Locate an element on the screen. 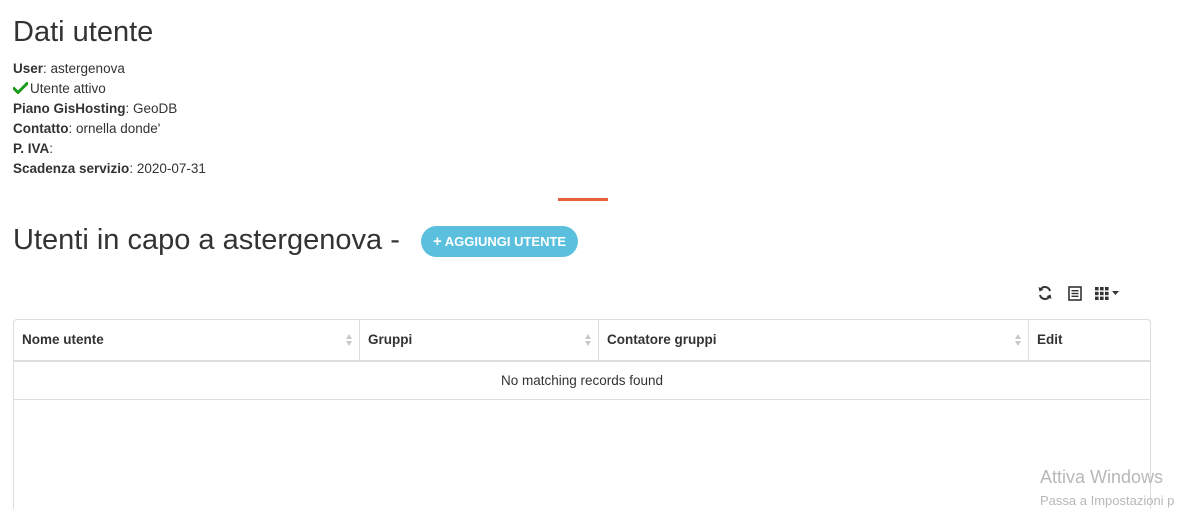 The width and height of the screenshot is (1187, 509). column-header-group-counter: Contatore gruppi is located at coordinates (814, 340).